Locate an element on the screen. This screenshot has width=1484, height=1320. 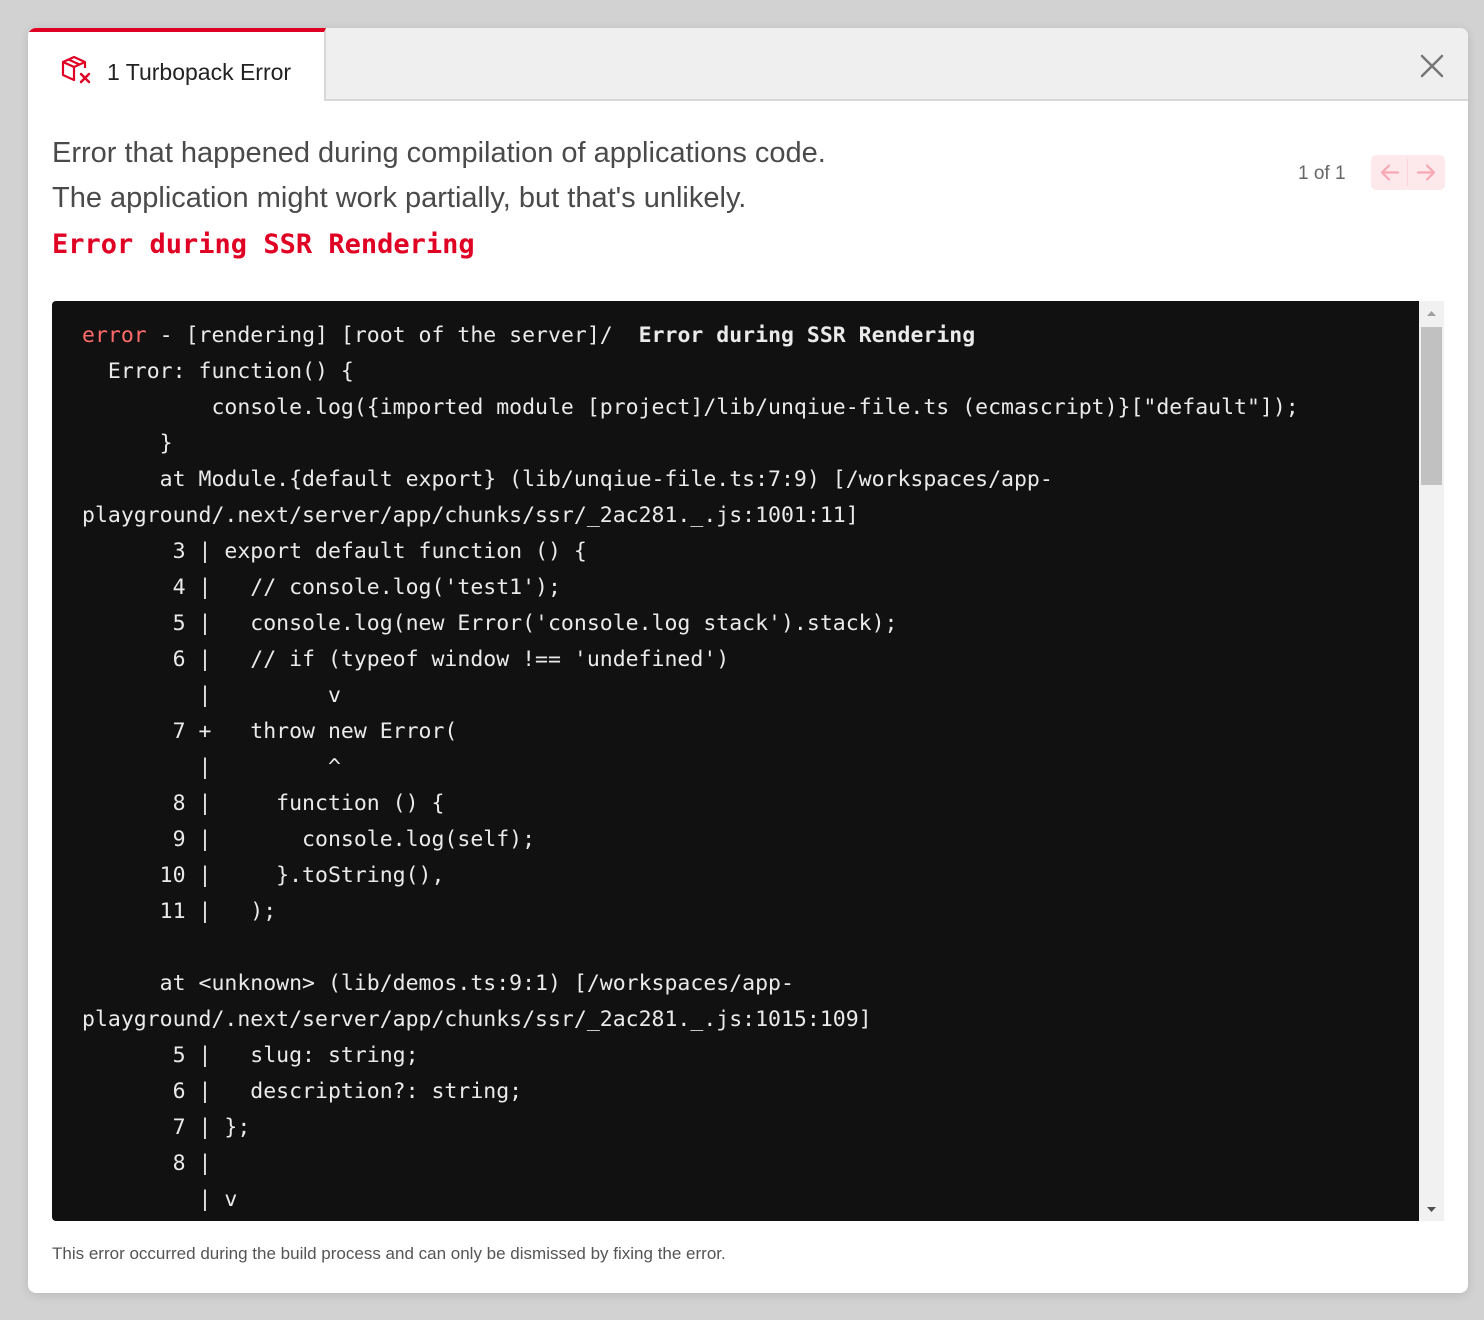
caret-up-icon is located at coordinates (1431, 313).